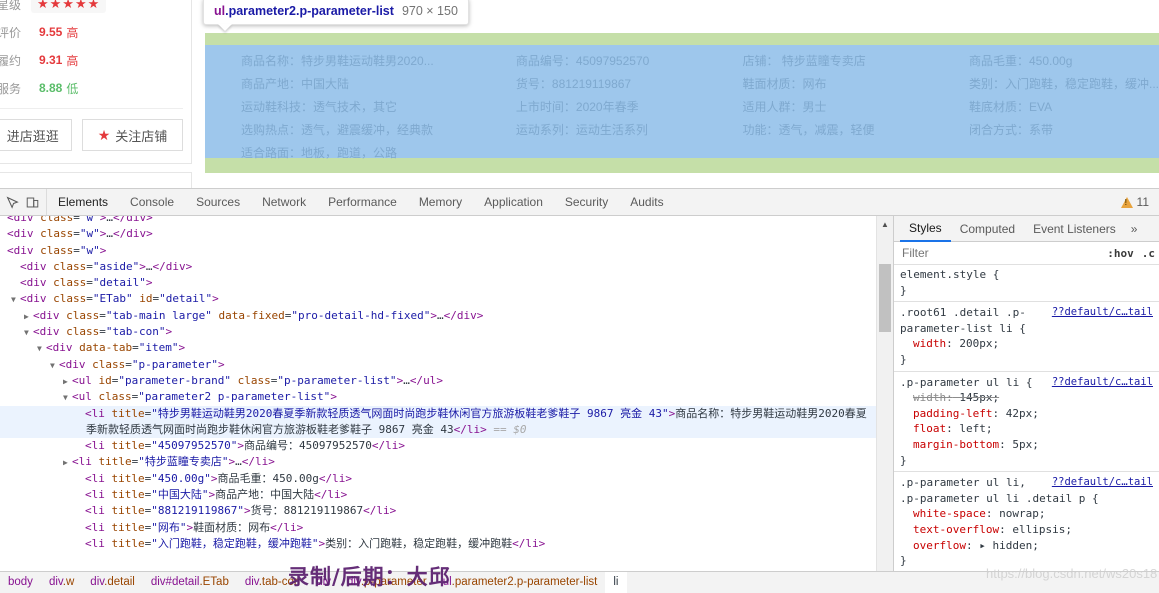 This screenshot has height=593, width=1159. I want to click on dom-tree-scrollbar: ▲ ▼, so click(884, 404).